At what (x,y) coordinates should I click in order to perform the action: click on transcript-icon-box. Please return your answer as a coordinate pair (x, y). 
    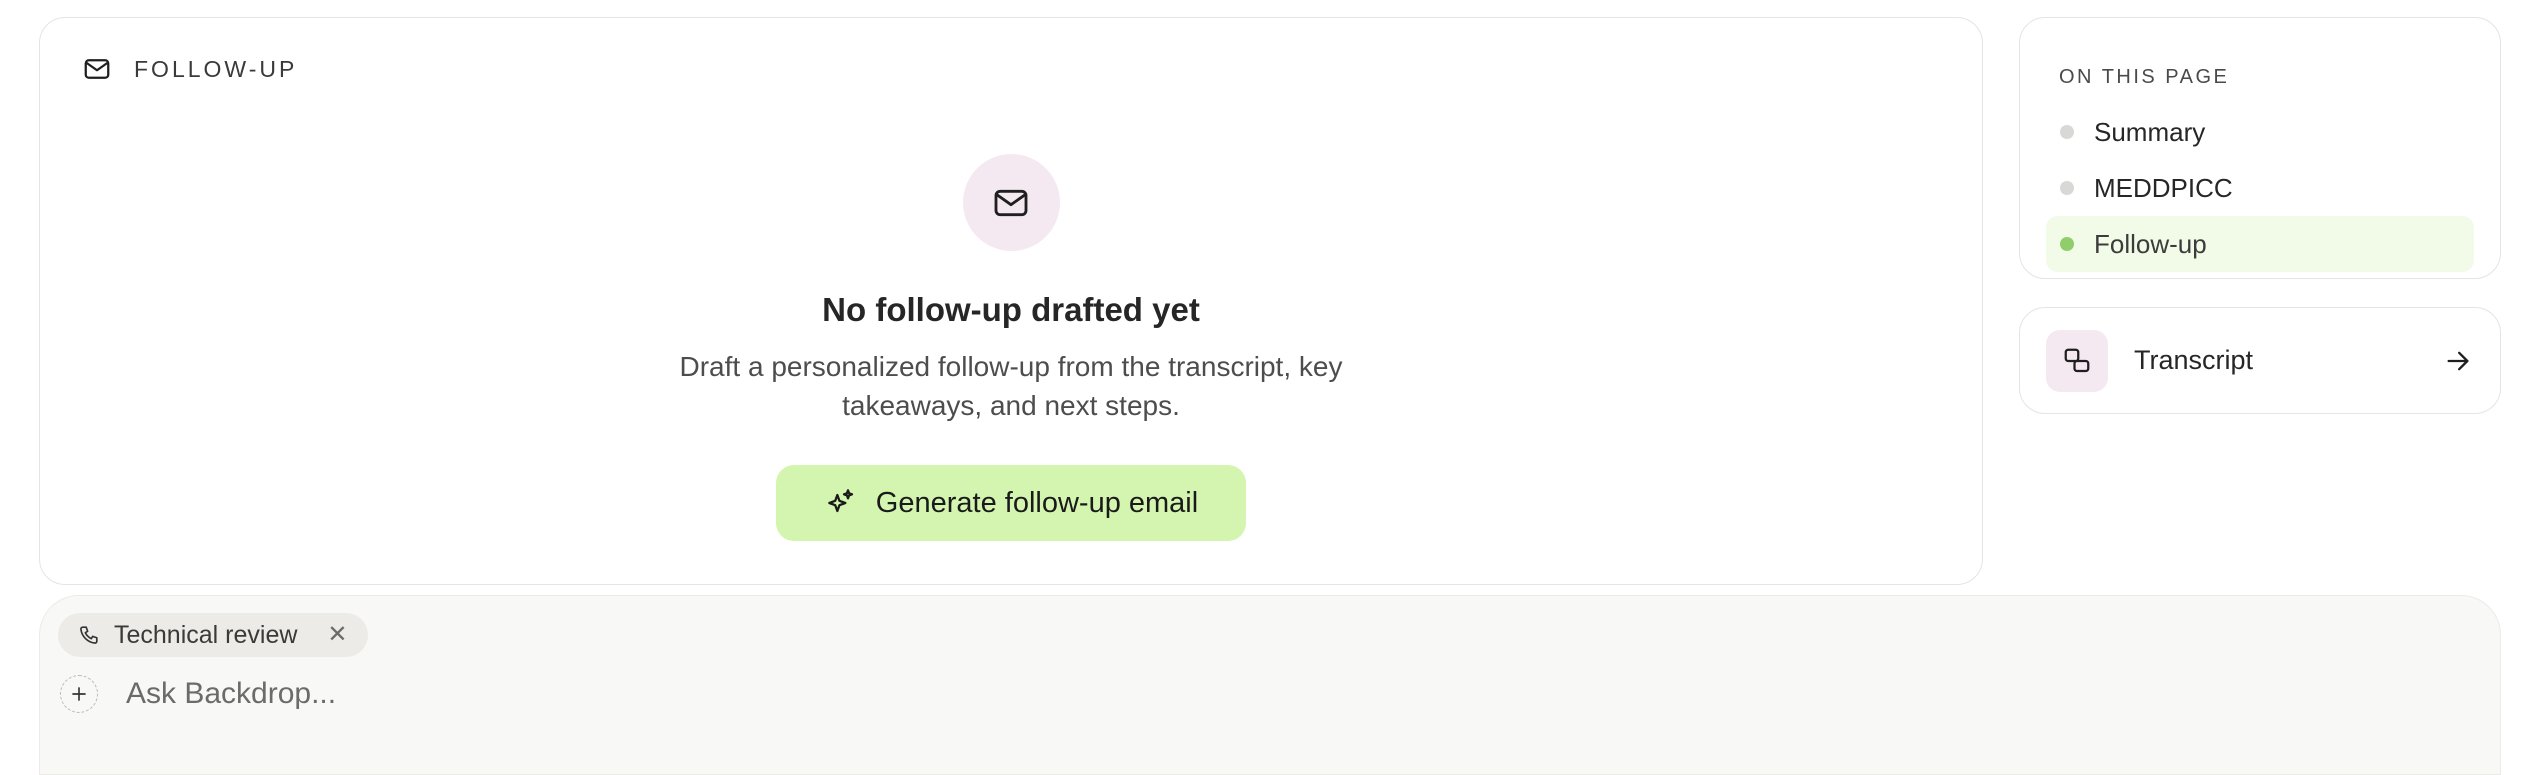
    Looking at the image, I should click on (2077, 360).